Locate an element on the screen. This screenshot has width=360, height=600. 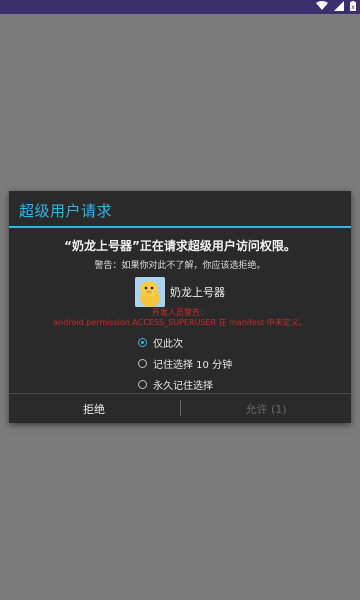
option-remember-forever: 永久记住选择 is located at coordinates (185, 384).